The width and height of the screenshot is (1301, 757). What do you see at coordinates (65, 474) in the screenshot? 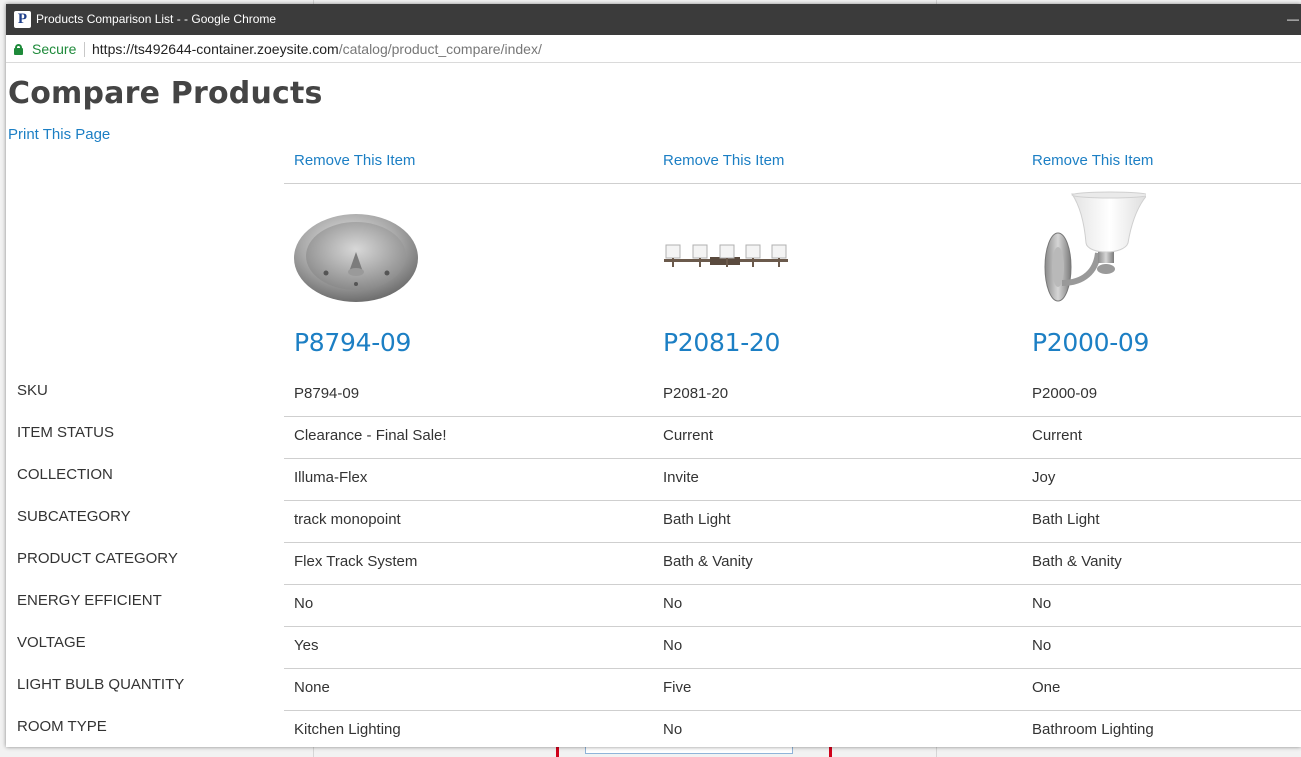
I see `attribute-label: COLLECTION` at bounding box center [65, 474].